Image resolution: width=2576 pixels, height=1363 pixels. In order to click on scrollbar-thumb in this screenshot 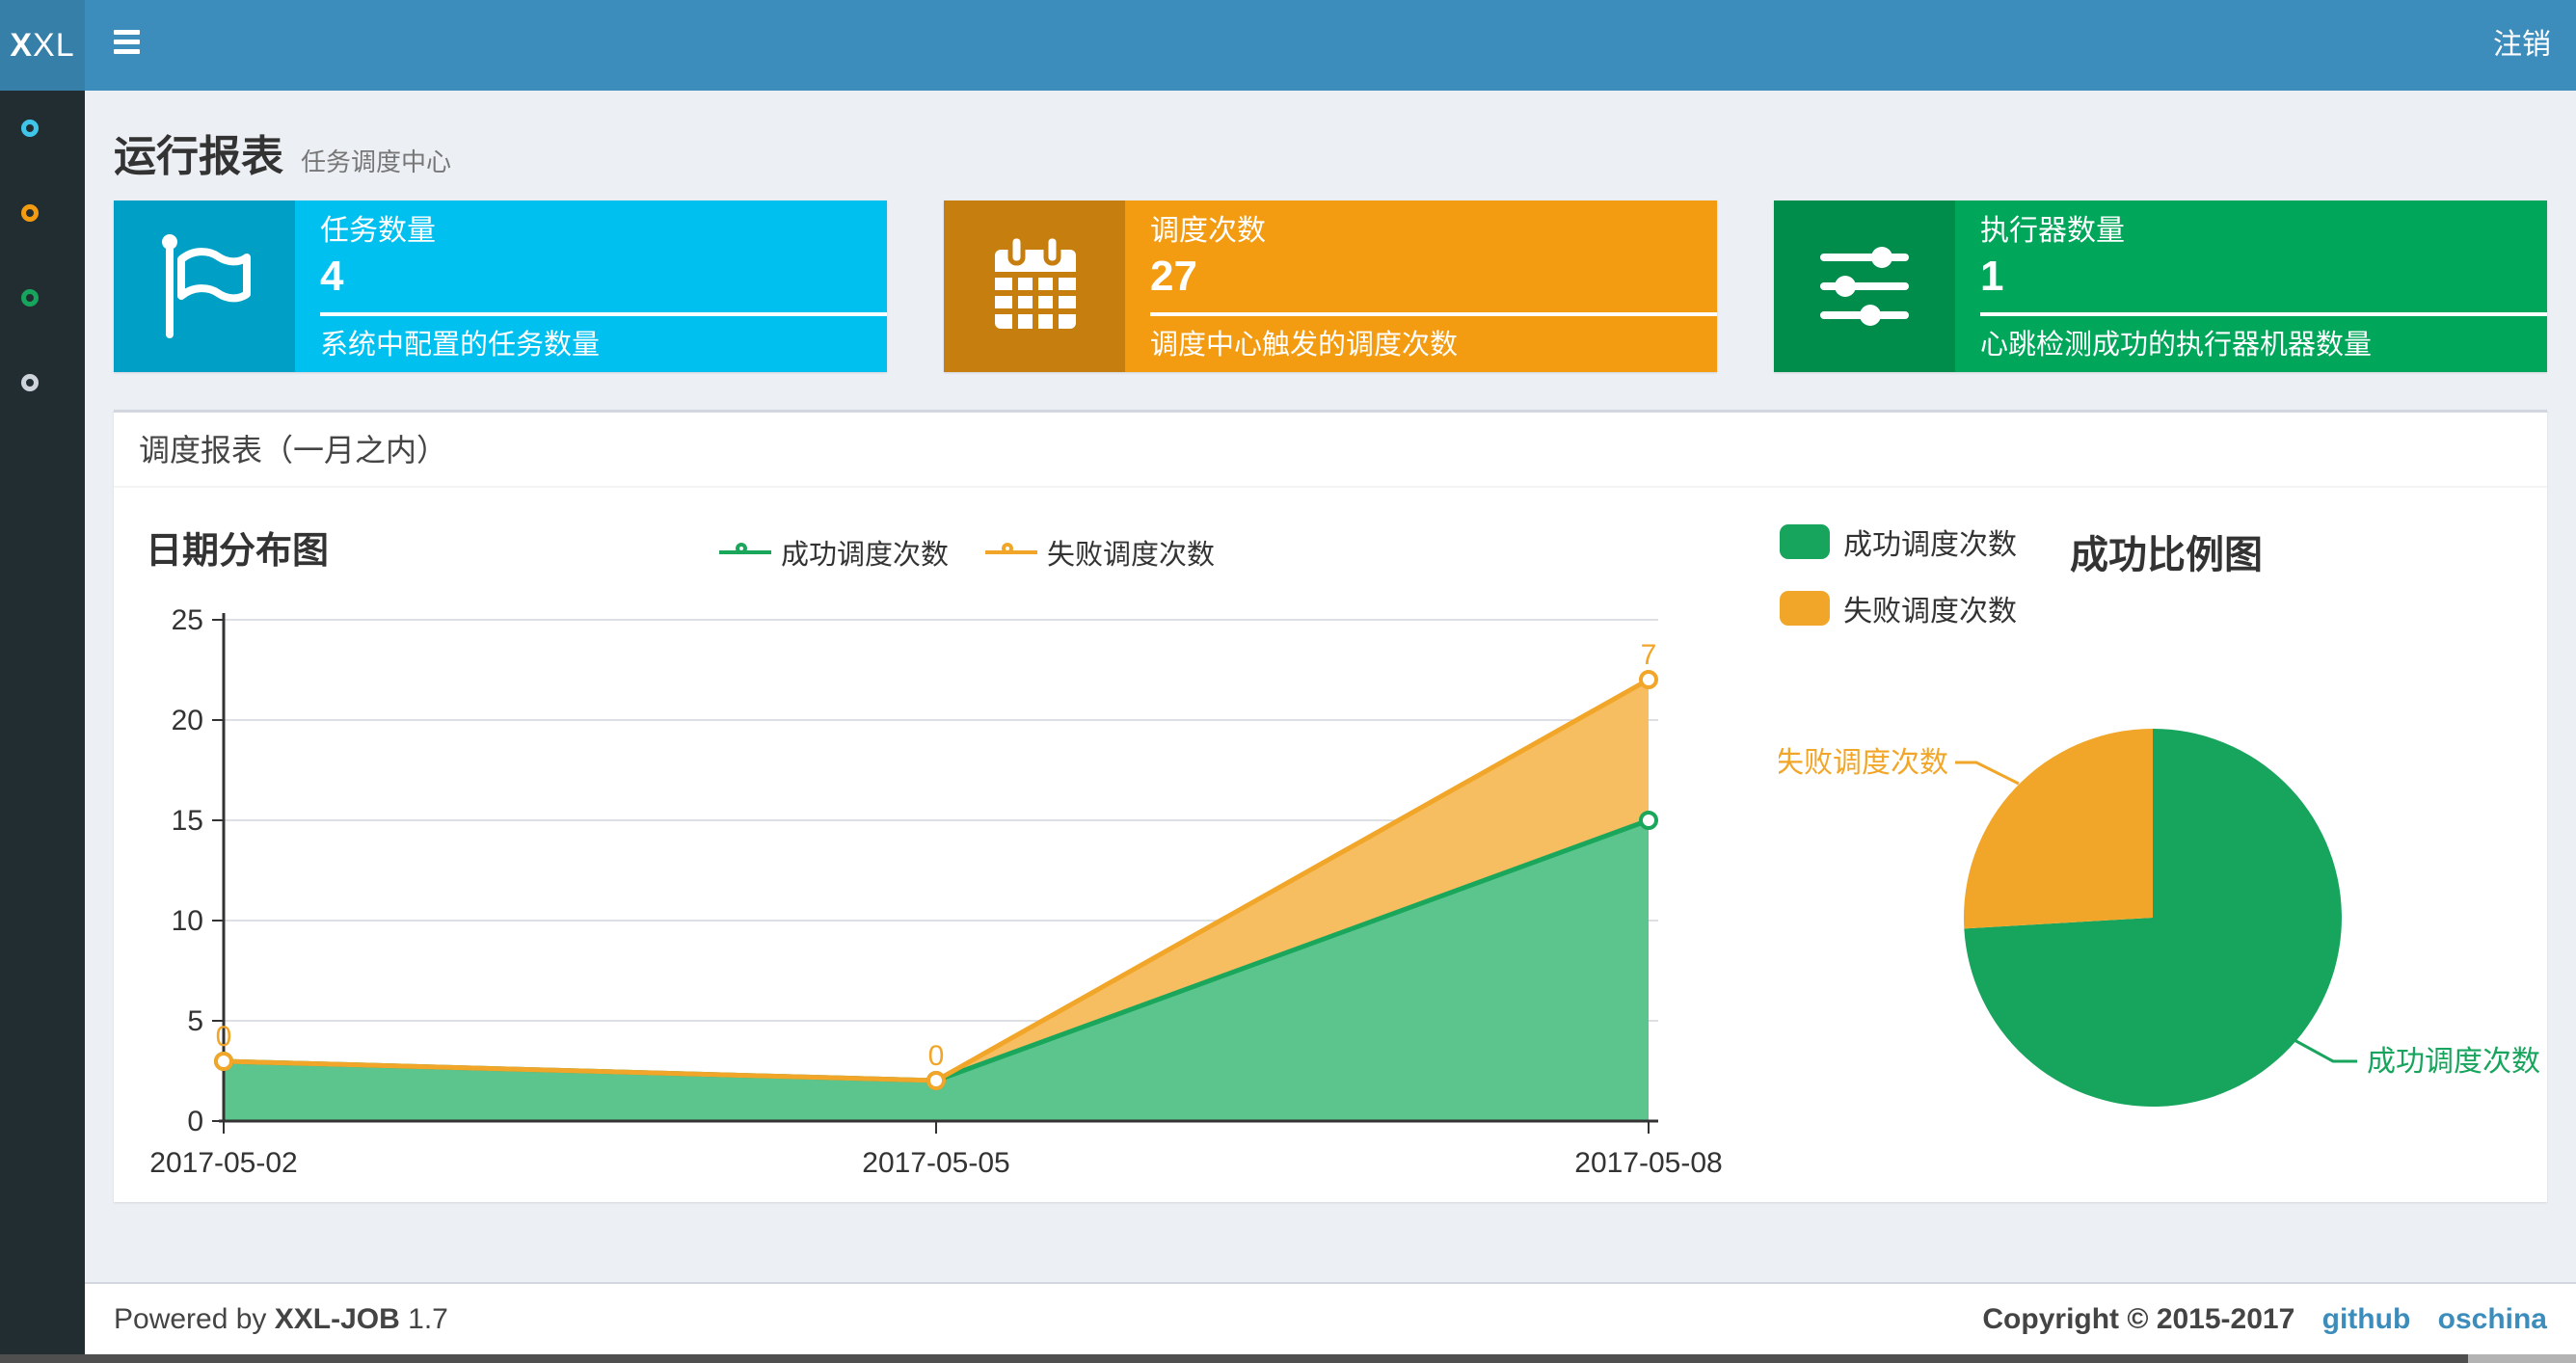, I will do `click(1234, 1358)`.